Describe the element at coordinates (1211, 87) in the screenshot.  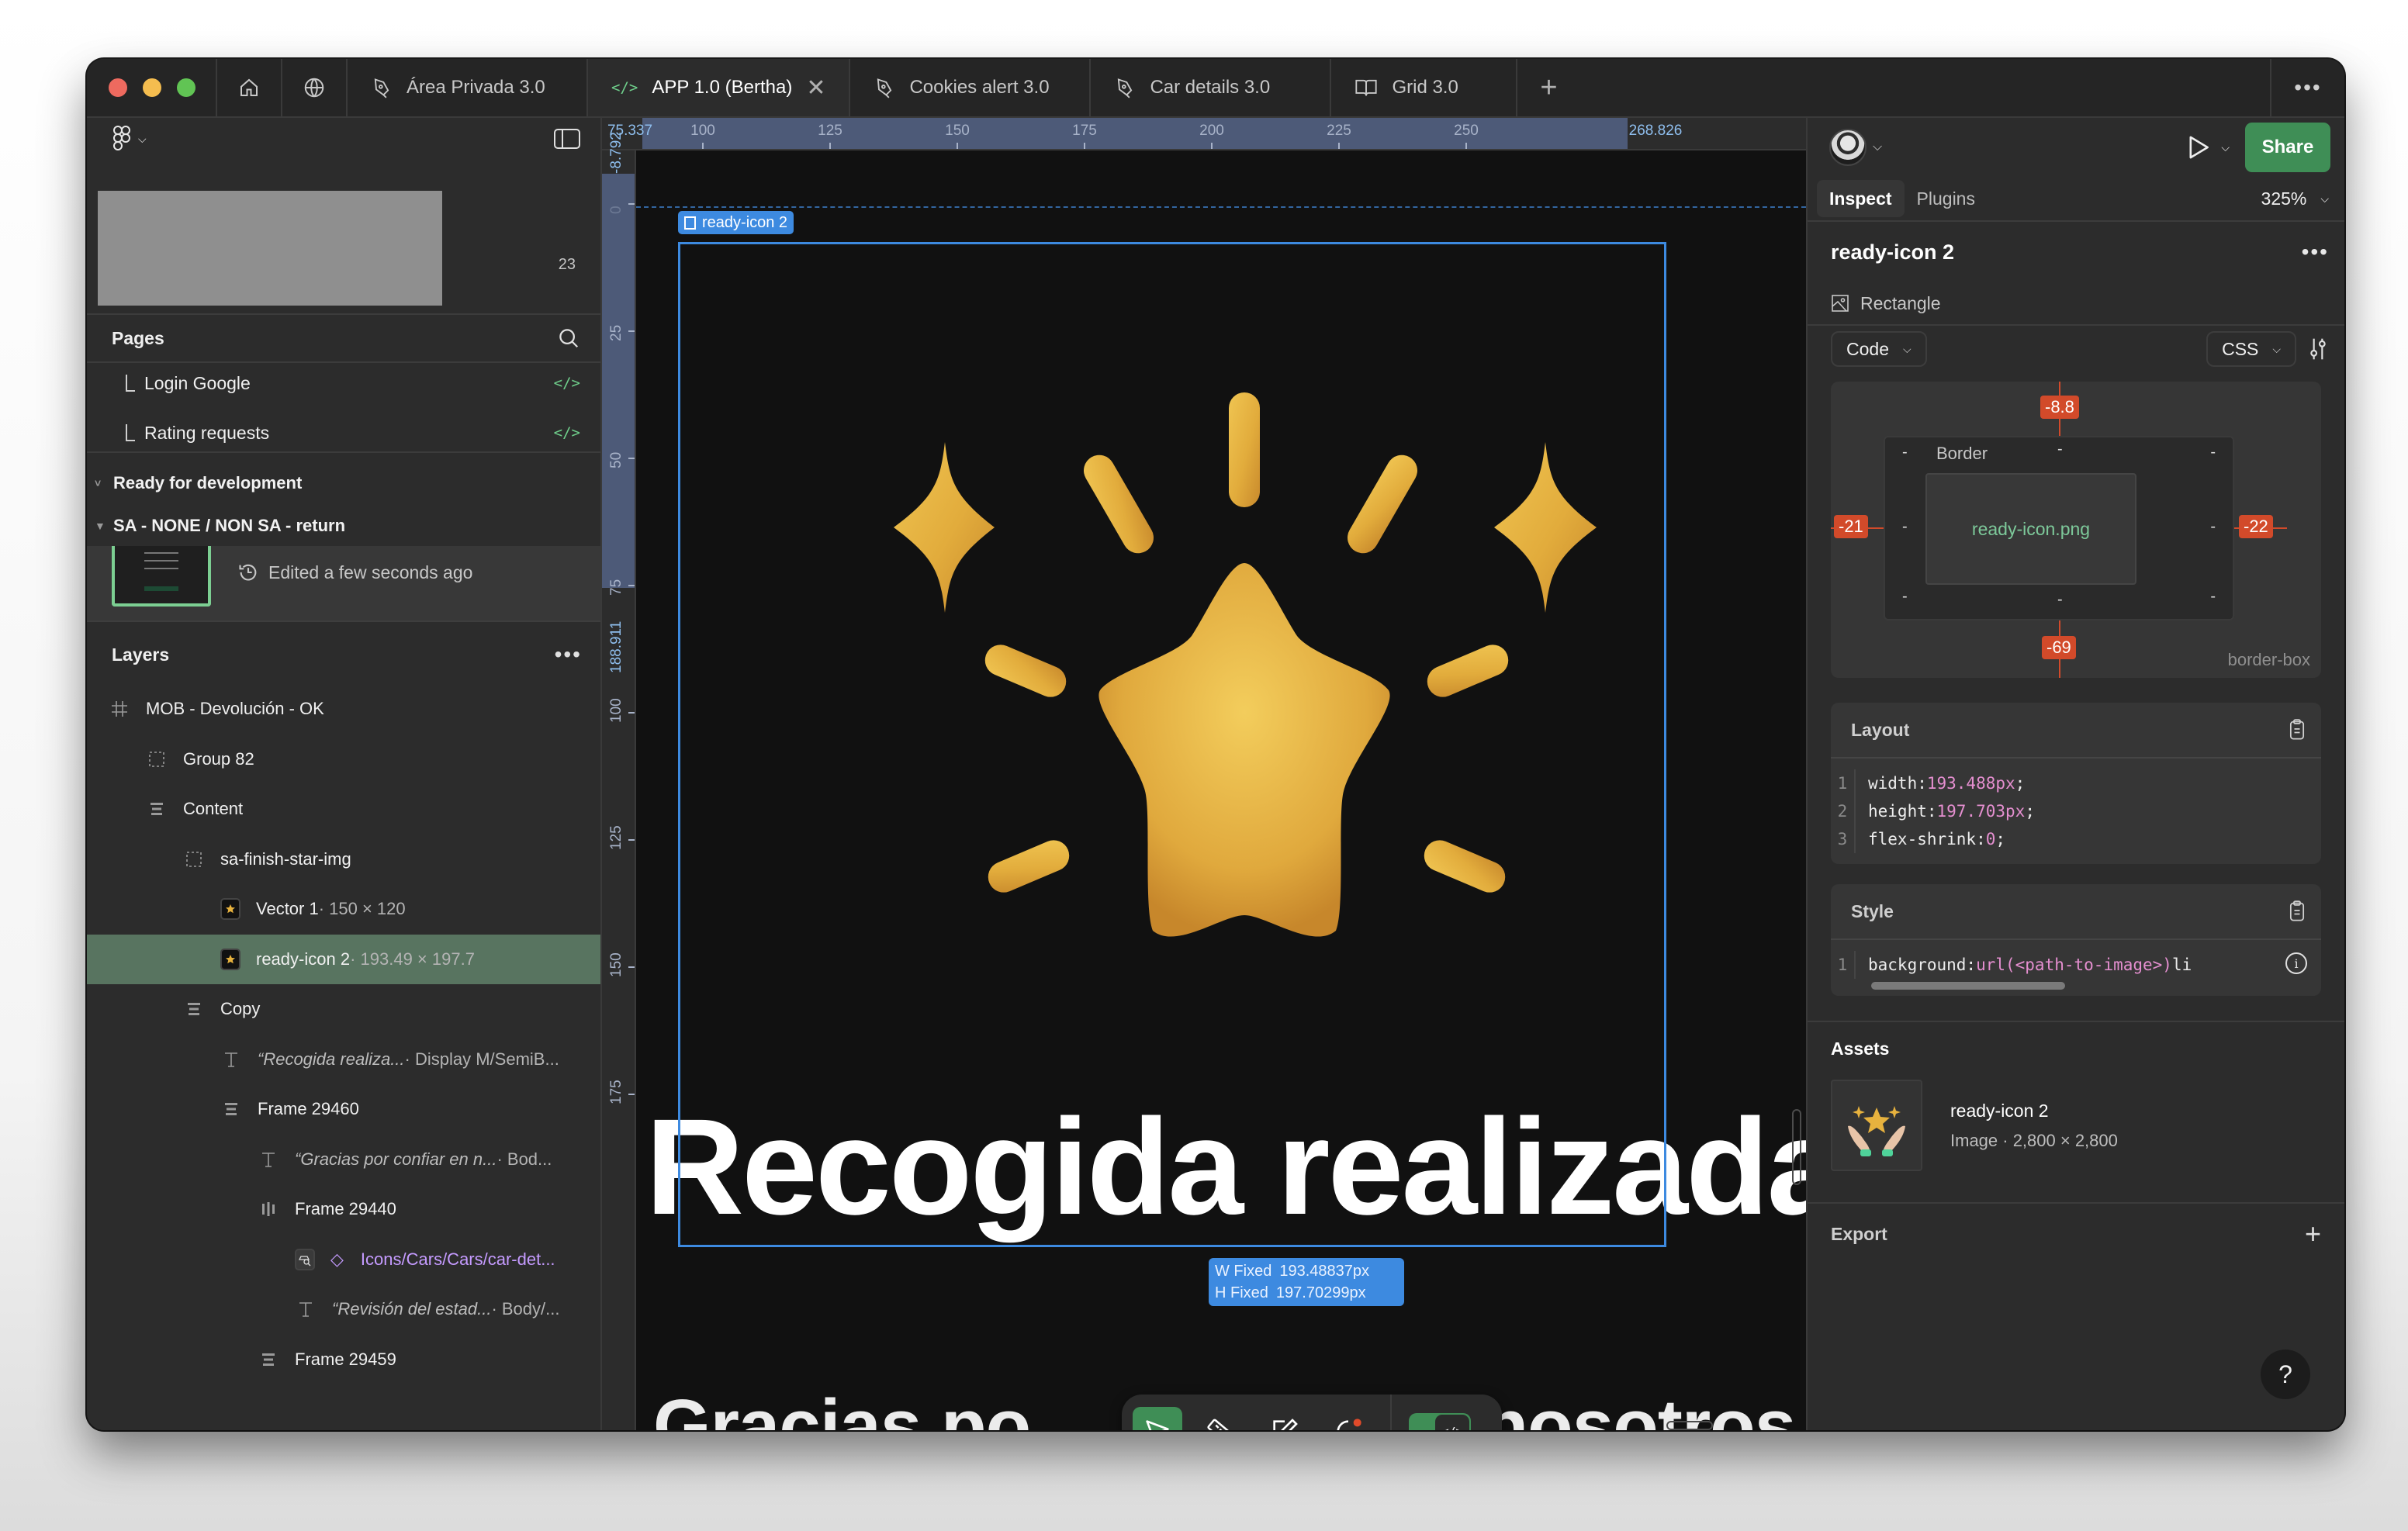
I see `tab-car-details: Car details 3.0` at that location.